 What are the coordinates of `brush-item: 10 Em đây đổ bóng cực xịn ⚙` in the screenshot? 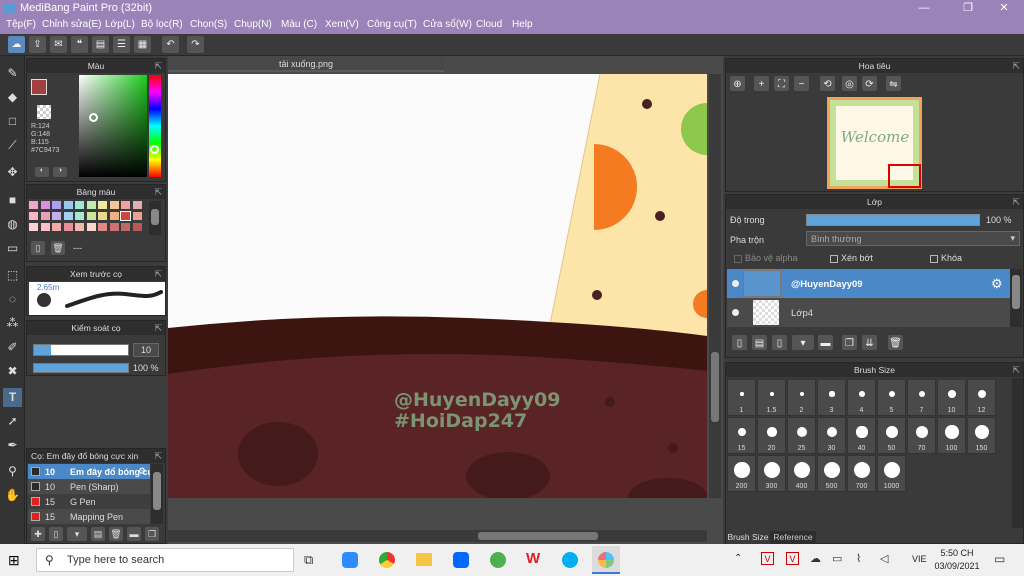 It's located at (89, 471).